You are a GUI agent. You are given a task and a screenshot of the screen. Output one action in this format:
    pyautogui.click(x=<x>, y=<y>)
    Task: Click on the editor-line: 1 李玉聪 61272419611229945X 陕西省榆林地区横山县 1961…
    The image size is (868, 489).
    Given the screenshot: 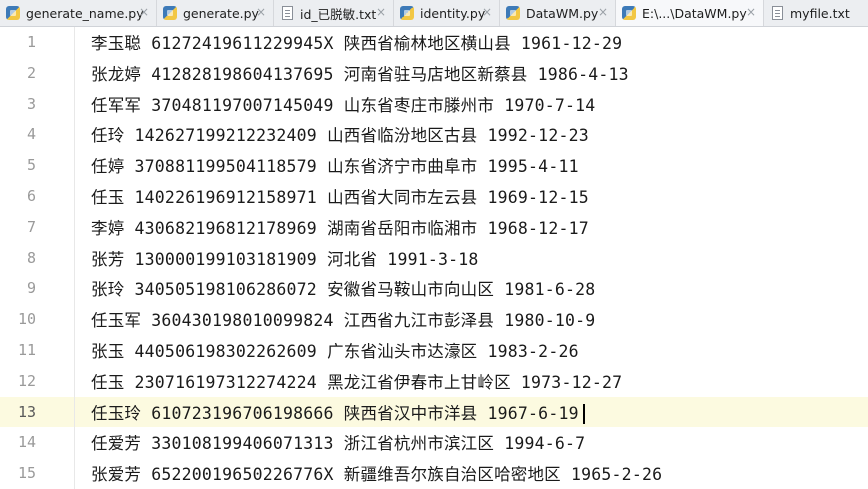 What is the action you would take?
    pyautogui.click(x=434, y=42)
    